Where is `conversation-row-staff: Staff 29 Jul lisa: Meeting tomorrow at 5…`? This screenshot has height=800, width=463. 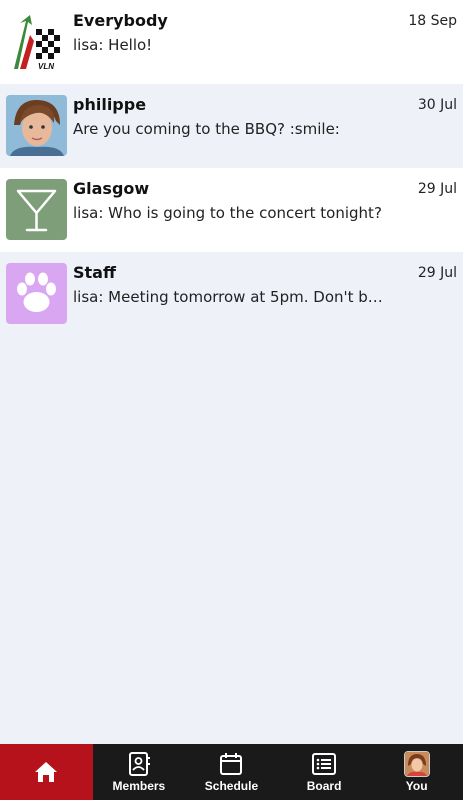
conversation-row-staff: Staff 29 Jul lisa: Meeting tomorrow at 5… is located at coordinates (231, 294).